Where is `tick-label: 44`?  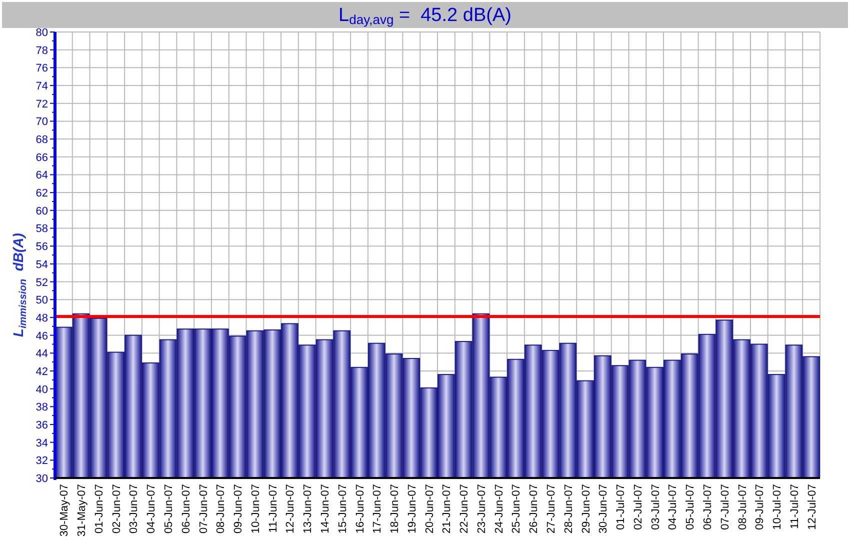
tick-label: 44 is located at coordinates (42, 354).